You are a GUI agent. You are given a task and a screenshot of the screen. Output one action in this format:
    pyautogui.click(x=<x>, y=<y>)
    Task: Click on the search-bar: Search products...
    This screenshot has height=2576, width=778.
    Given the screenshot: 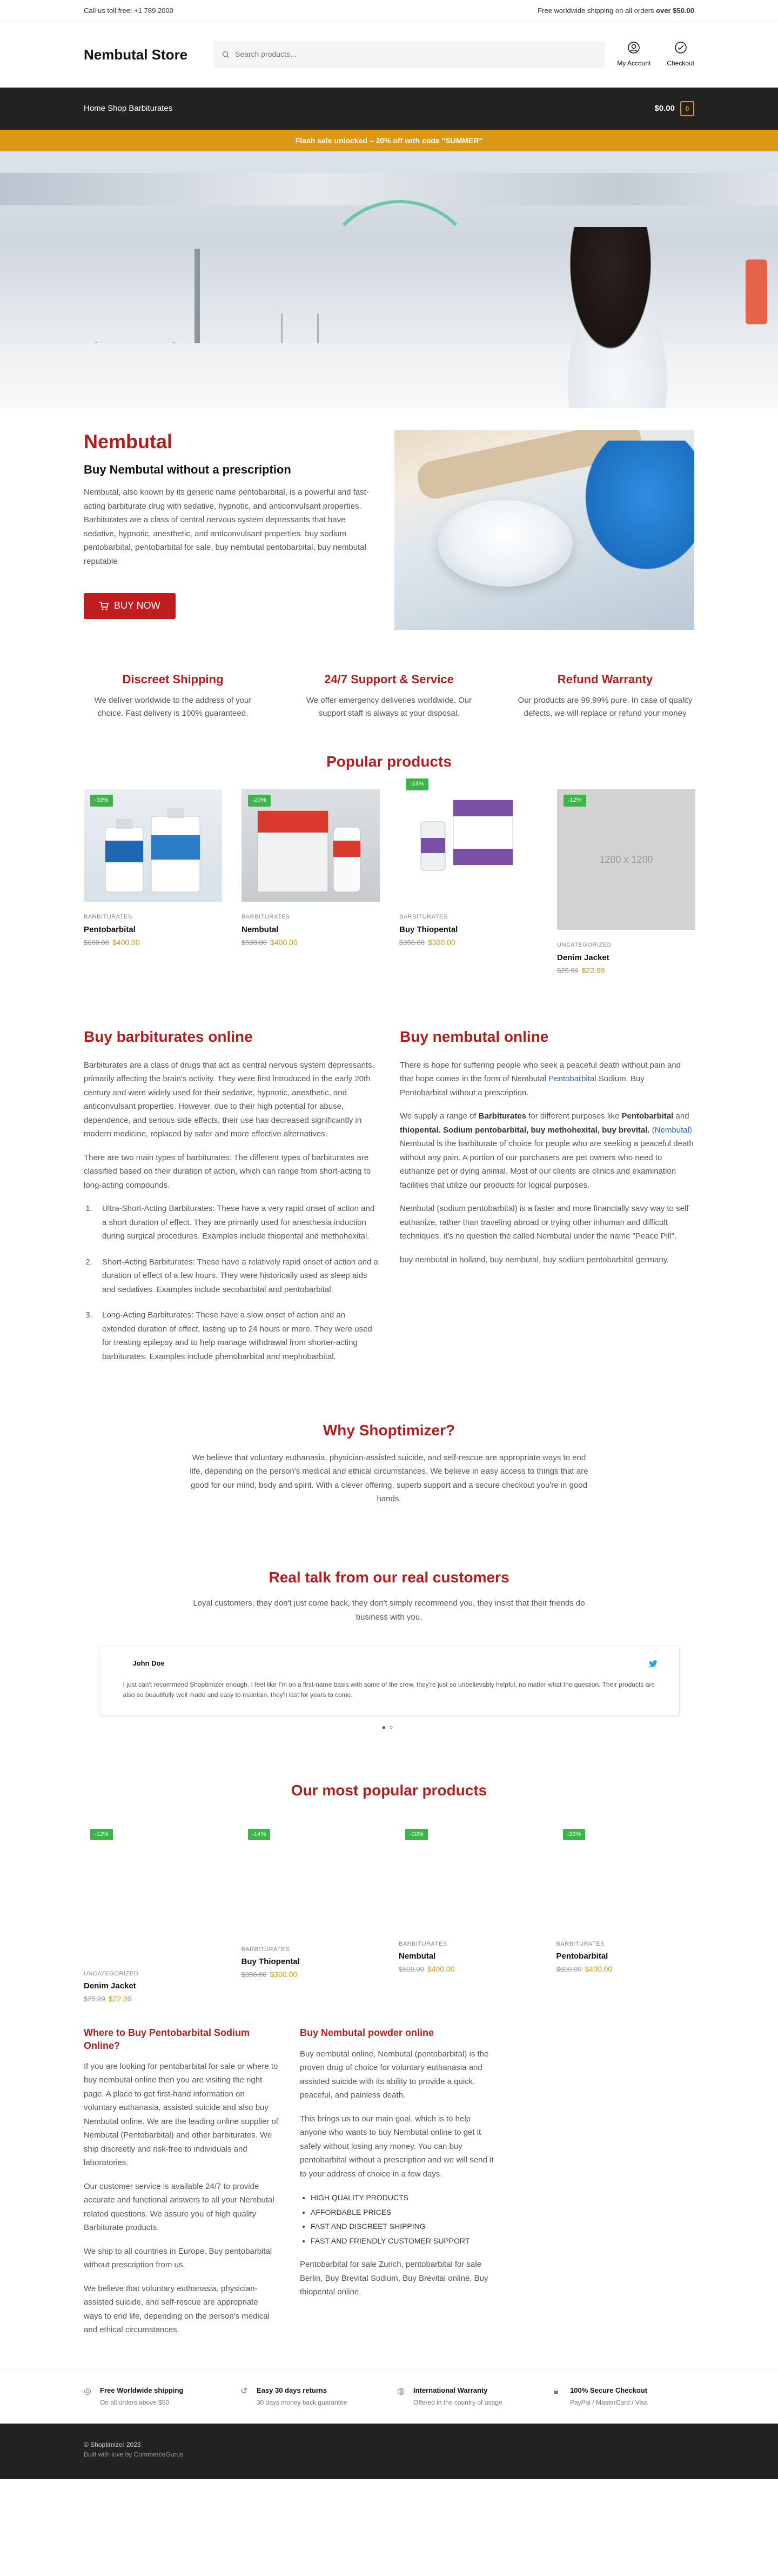 What is the action you would take?
    pyautogui.click(x=409, y=54)
    